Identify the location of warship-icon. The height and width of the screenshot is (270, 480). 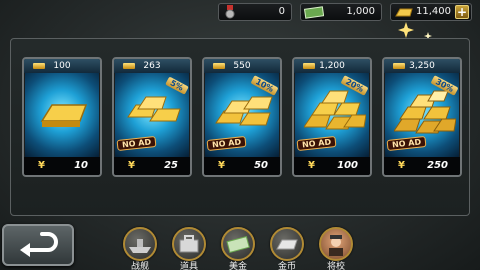
(140, 244).